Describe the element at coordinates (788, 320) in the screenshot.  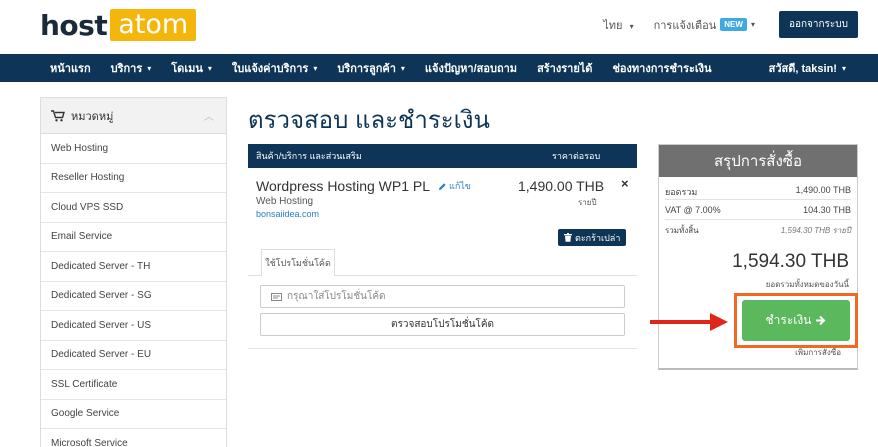
I see `checkout-label: ชำระเงิน` at that location.